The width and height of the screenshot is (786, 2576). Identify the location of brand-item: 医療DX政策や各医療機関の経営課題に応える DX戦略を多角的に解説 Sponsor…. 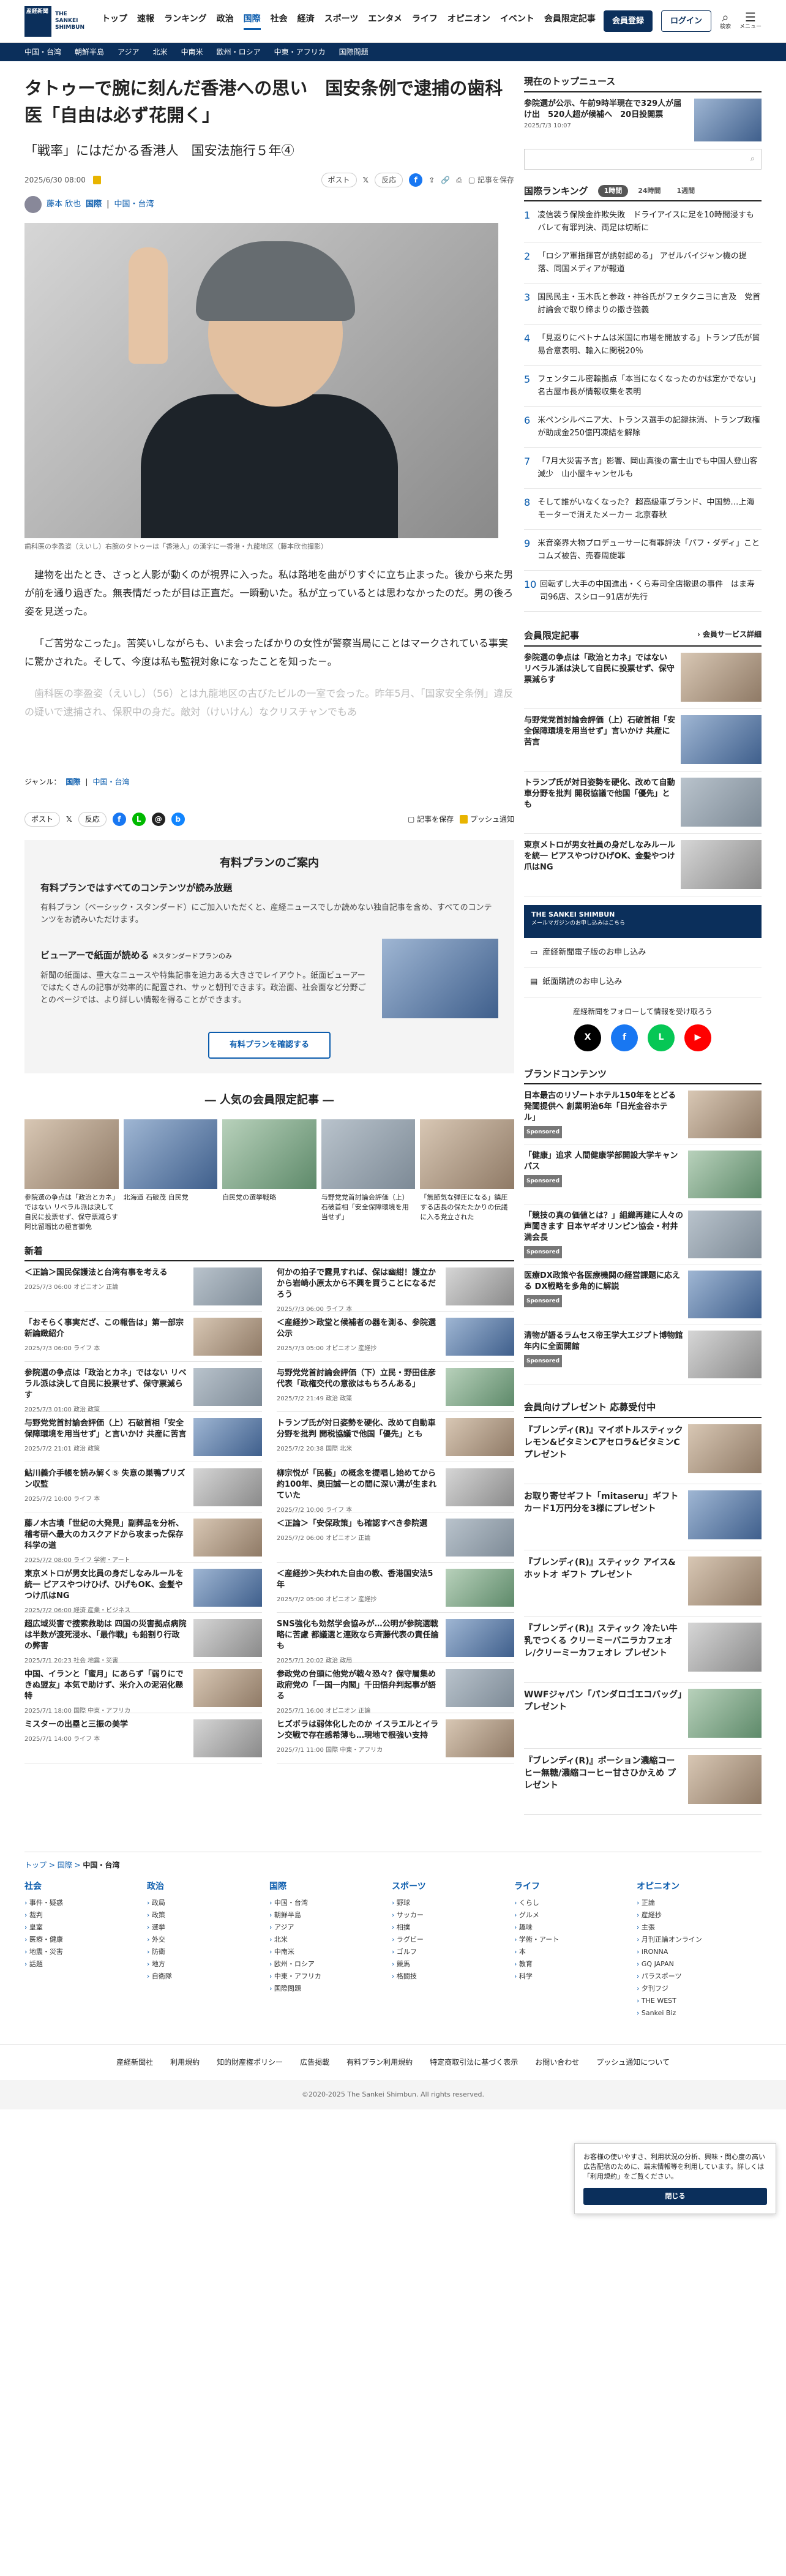
(643, 1294).